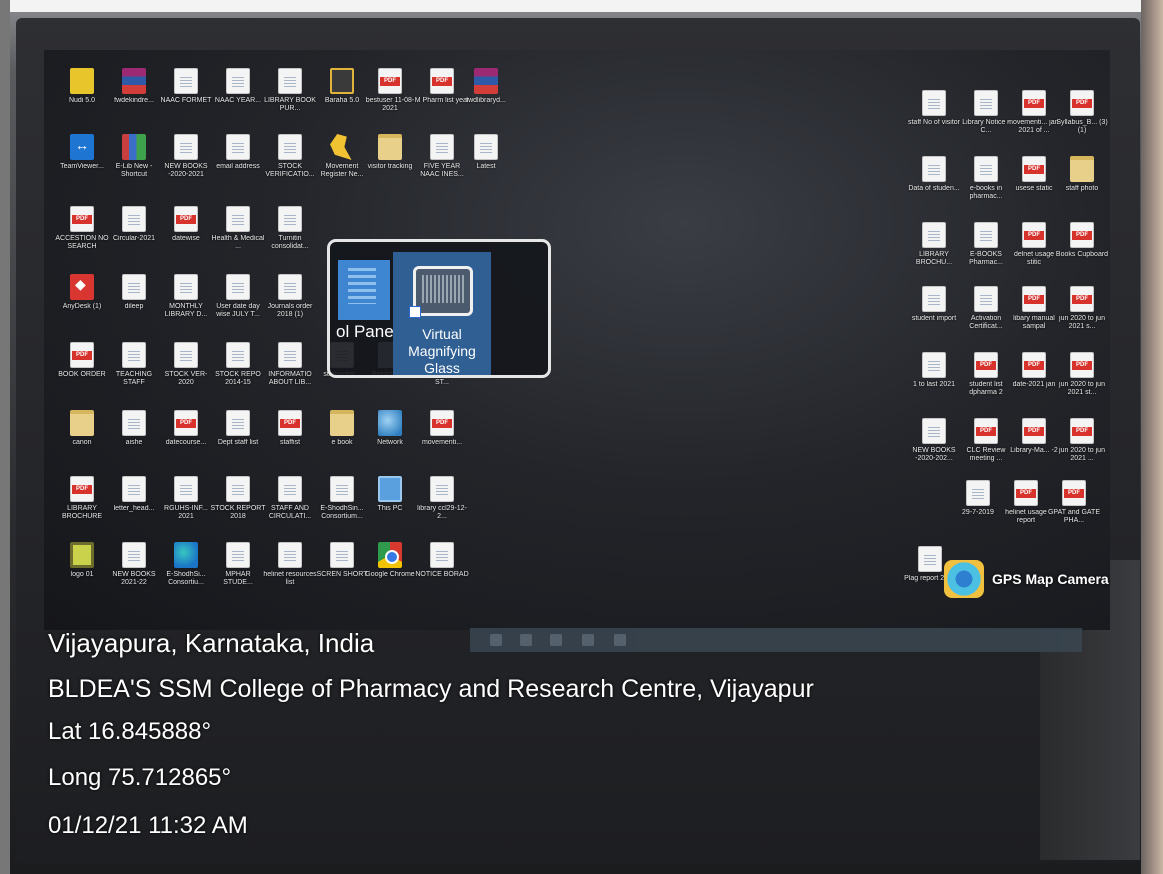 This screenshot has width=1163, height=874. I want to click on photo-edge-right, so click(1152, 437).